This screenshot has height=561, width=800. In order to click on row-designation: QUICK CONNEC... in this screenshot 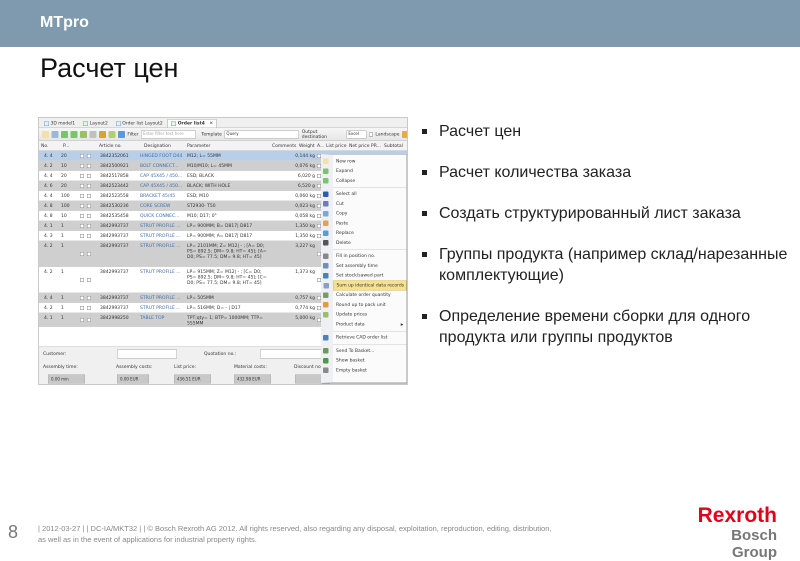, I will do `click(161, 217)`.